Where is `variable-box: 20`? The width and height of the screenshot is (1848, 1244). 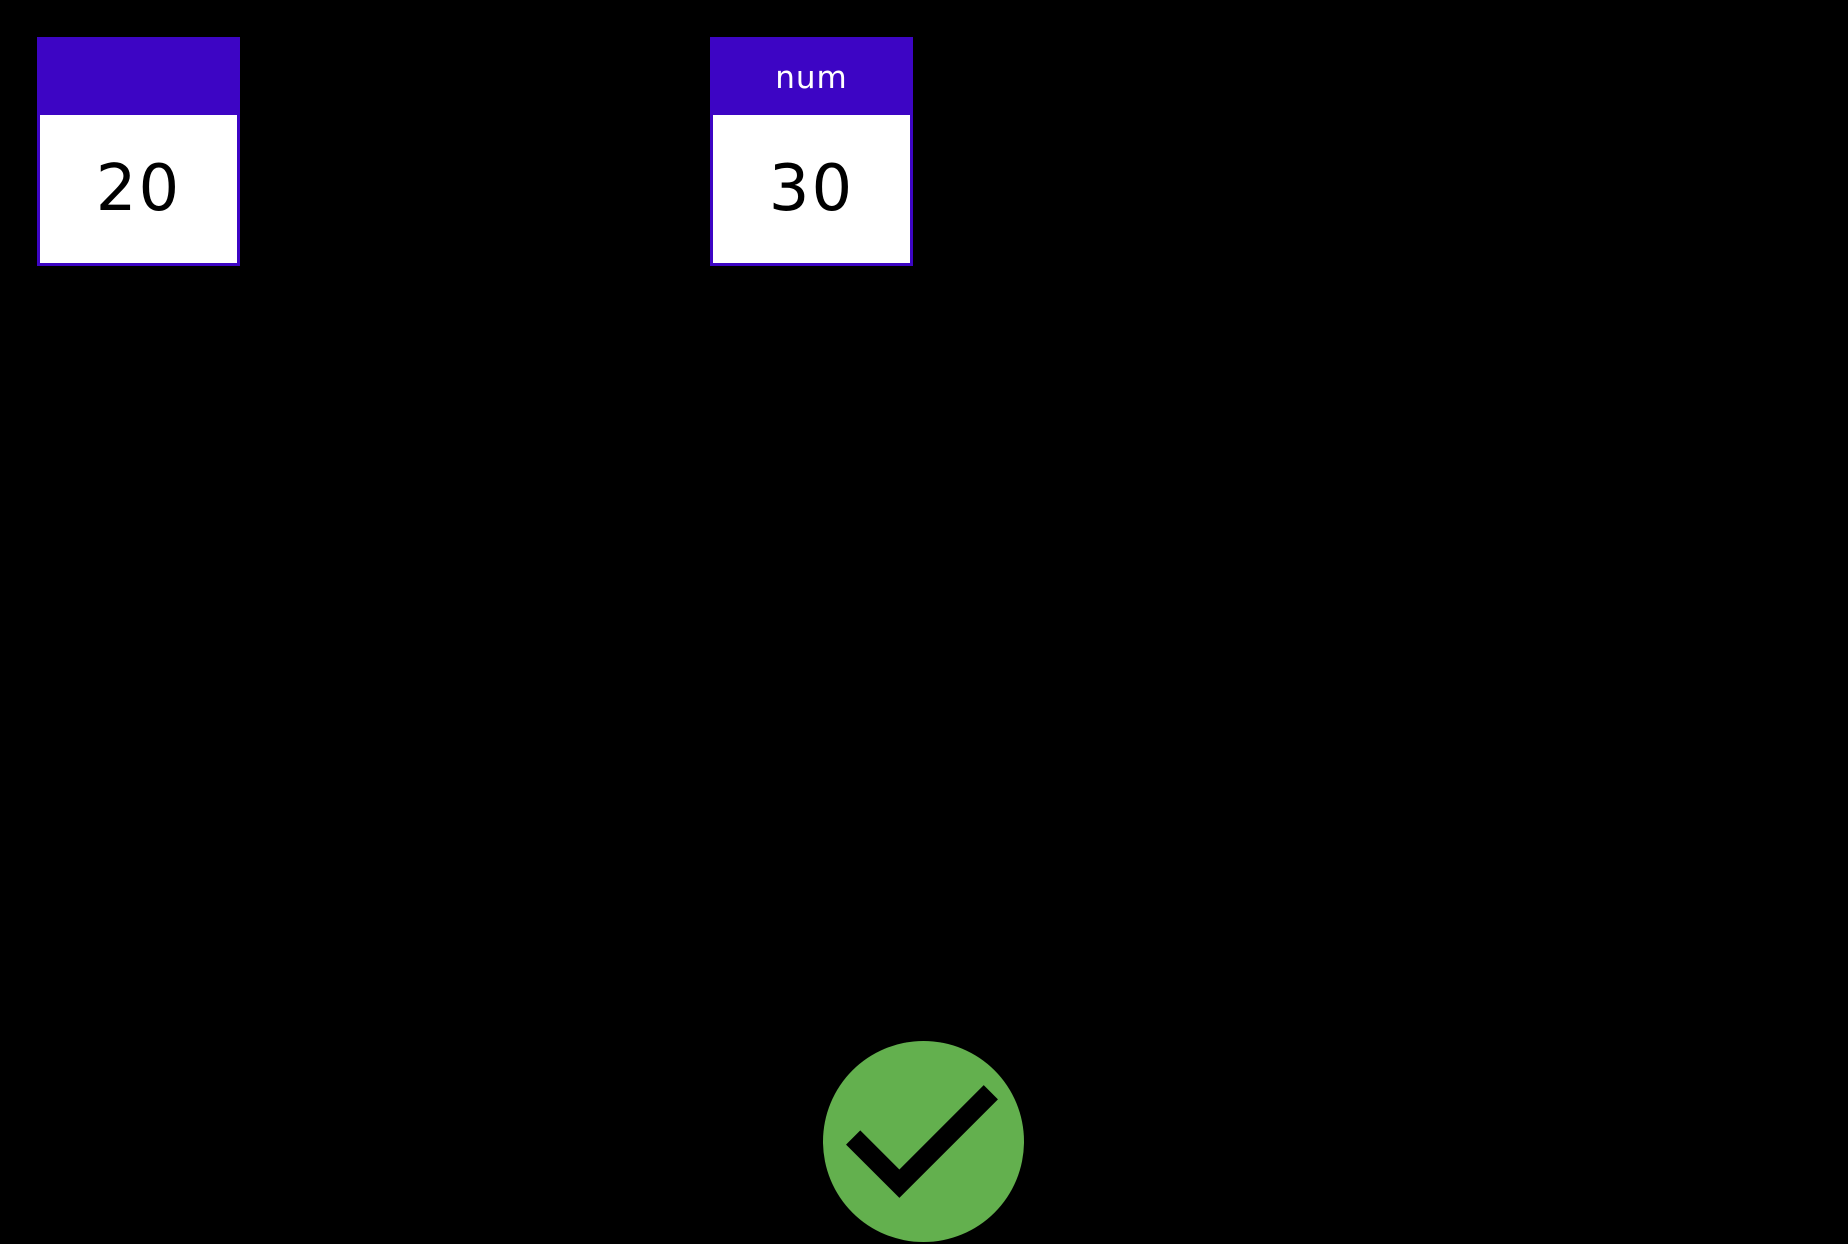 variable-box: 20 is located at coordinates (138, 151).